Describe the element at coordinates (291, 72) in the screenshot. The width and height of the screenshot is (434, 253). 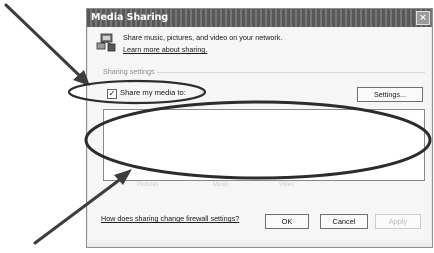
I see `section-divider` at that location.